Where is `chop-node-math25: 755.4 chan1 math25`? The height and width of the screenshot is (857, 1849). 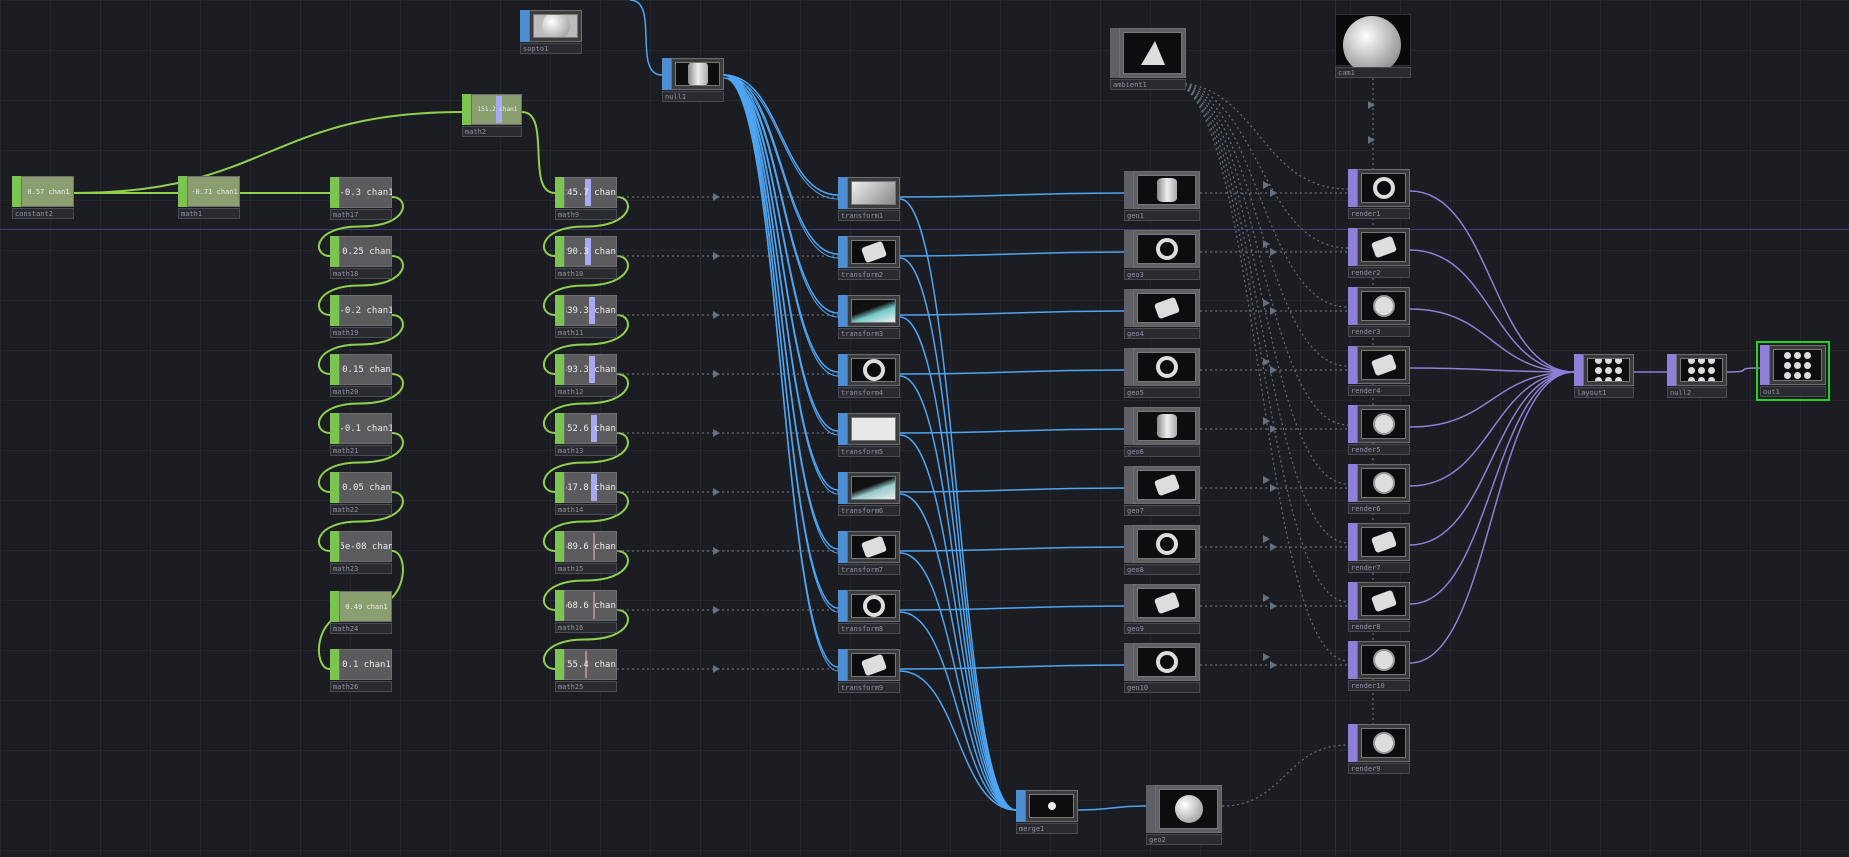
chop-node-math25: 755.4 chan1 math25 is located at coordinates (586, 670).